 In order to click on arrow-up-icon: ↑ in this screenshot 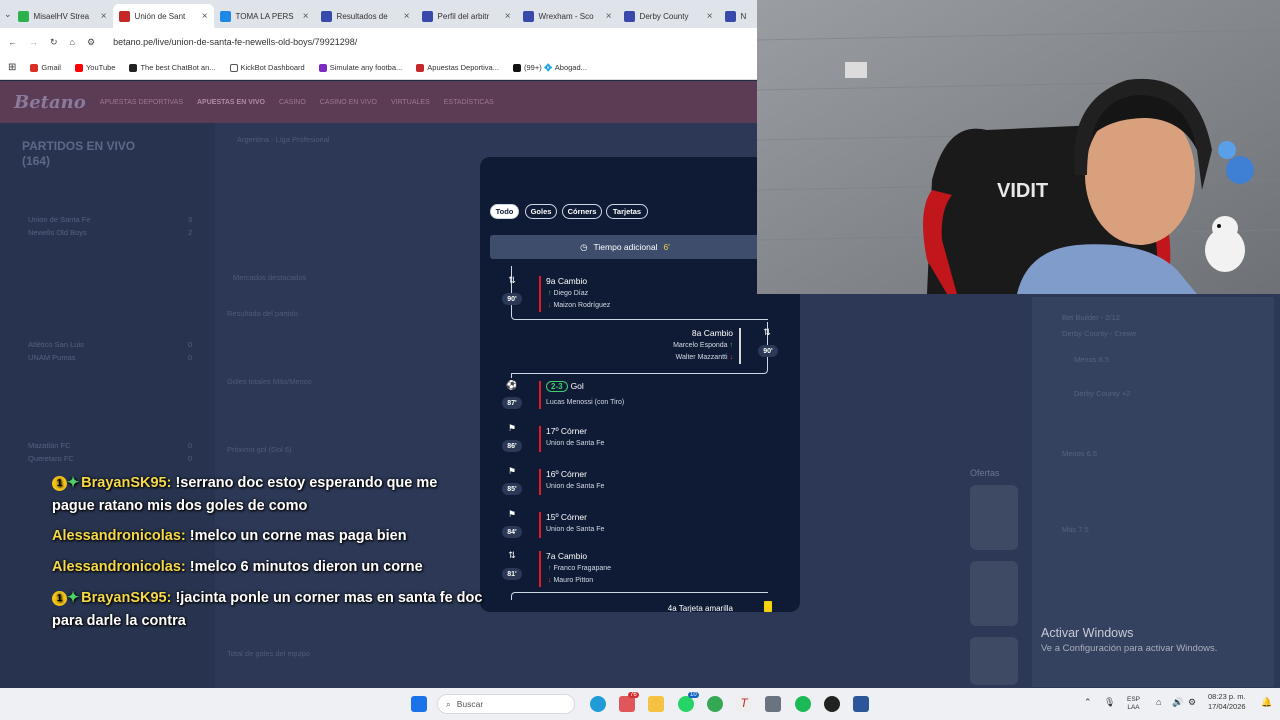, I will do `click(550, 293)`.